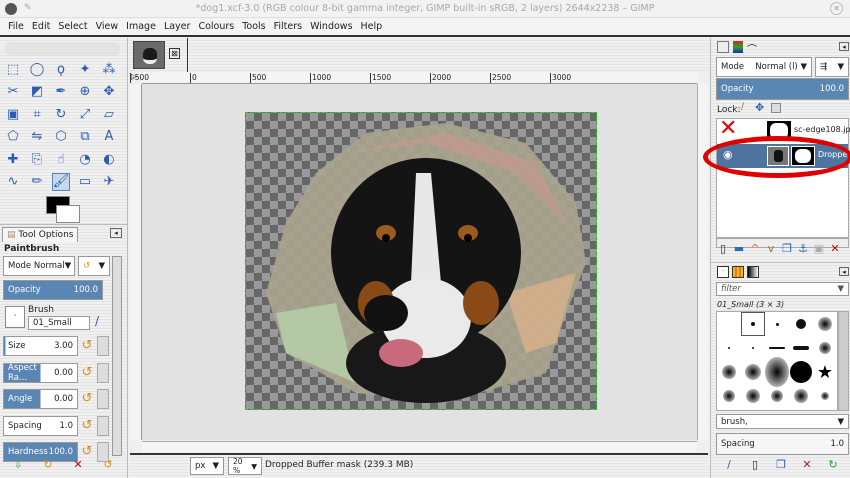 The width and height of the screenshot is (850, 478). Describe the element at coordinates (782, 421) in the screenshot. I see `brush-tag-input: brush, ▼` at that location.